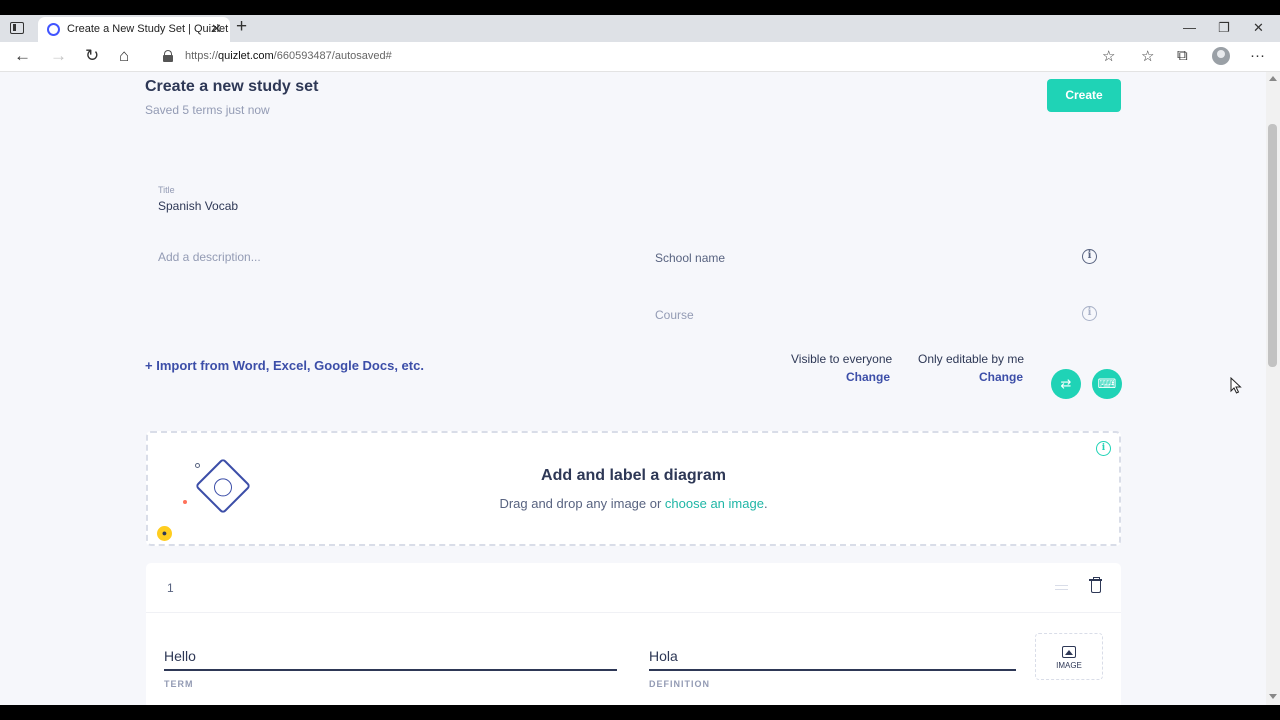 This screenshot has height=720, width=1280. What do you see at coordinates (1061, 587) in the screenshot?
I see `drag-handle-icon` at bounding box center [1061, 587].